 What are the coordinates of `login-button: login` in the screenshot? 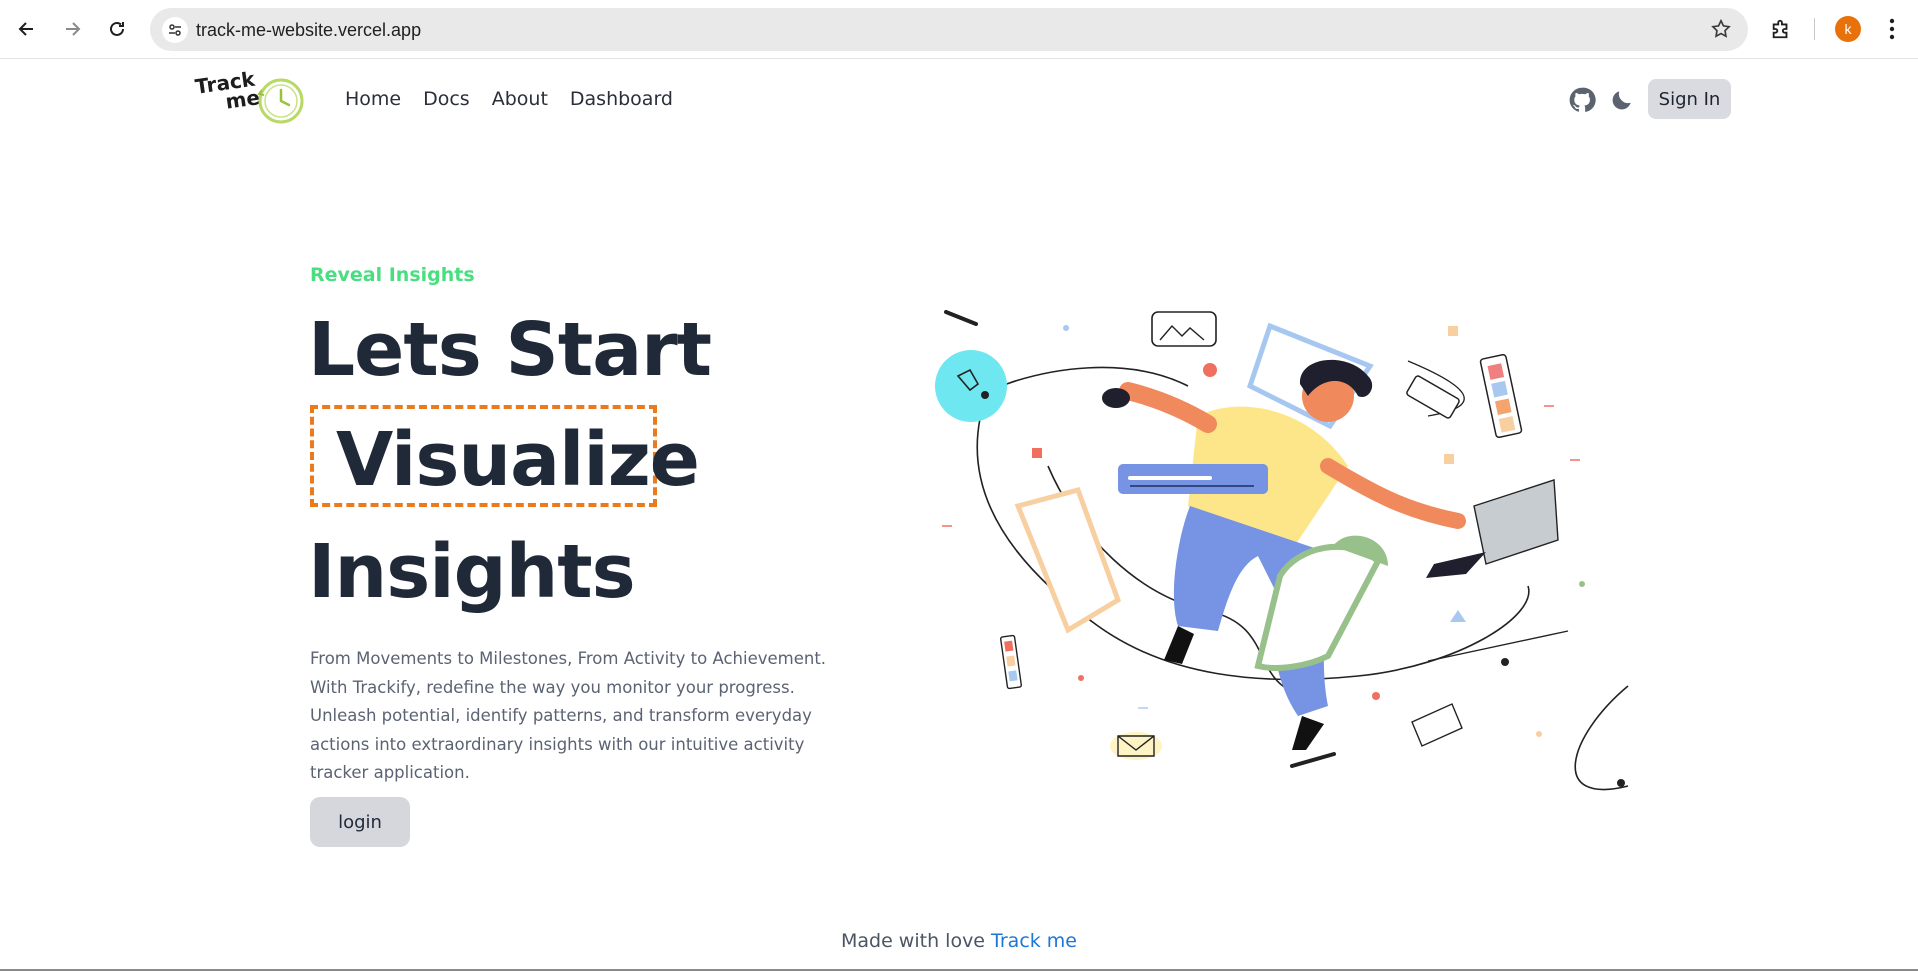 It's located at (360, 822).